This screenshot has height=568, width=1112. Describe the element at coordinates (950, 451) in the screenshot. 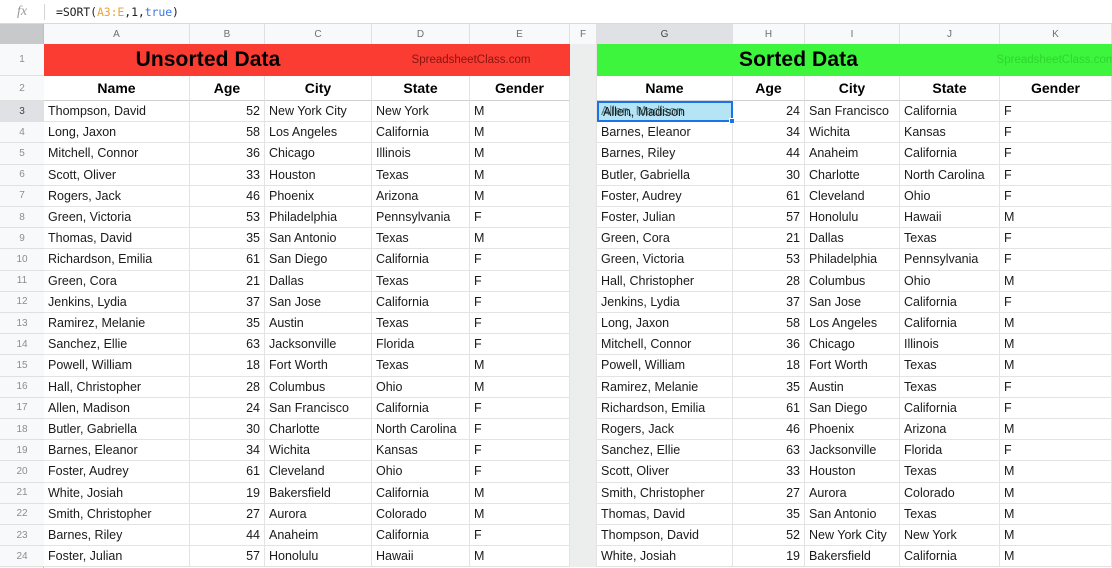

I see `sorted-cell-r19-c9: Florida` at that location.